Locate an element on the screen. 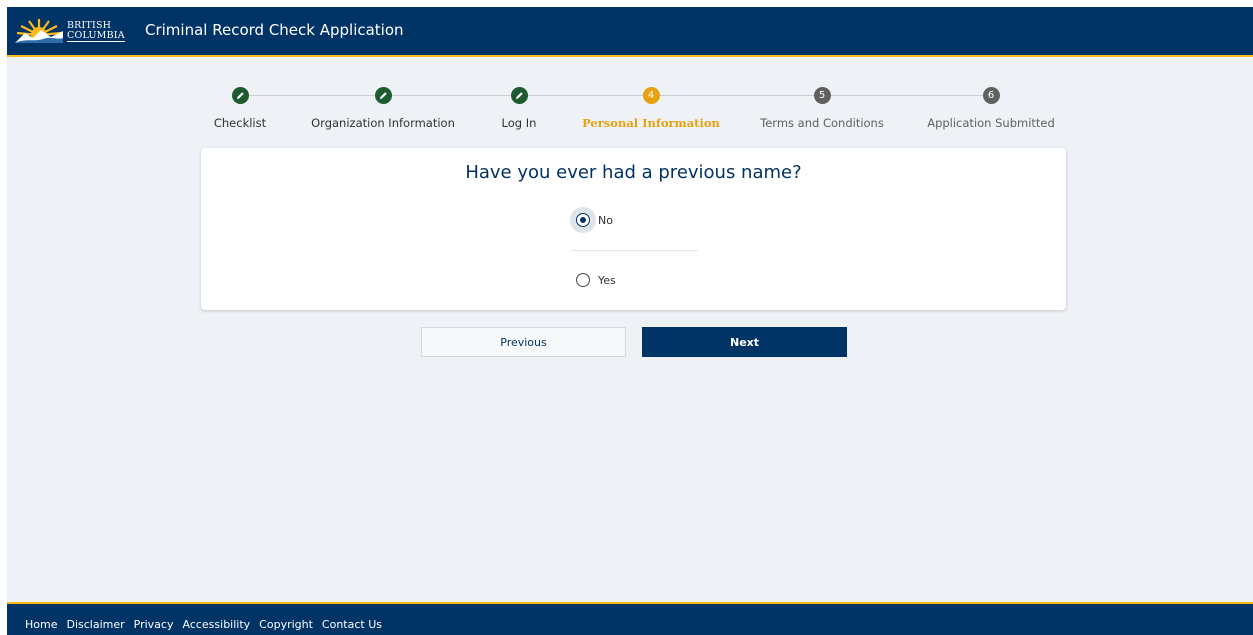  footer-link-contact-us: Contact Us is located at coordinates (352, 624).